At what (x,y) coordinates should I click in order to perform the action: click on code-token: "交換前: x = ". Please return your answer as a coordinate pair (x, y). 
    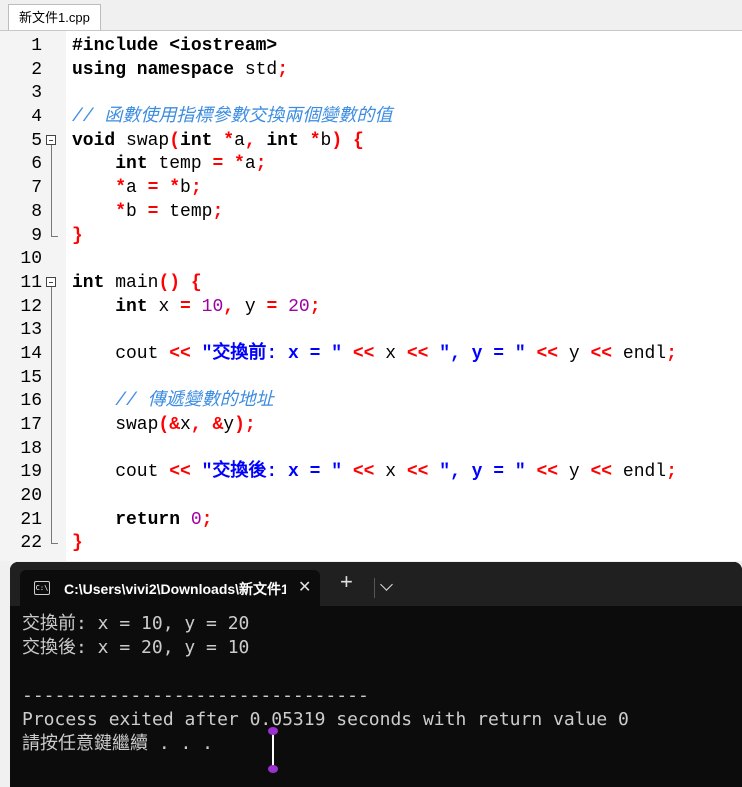
    Looking at the image, I should click on (277, 353).